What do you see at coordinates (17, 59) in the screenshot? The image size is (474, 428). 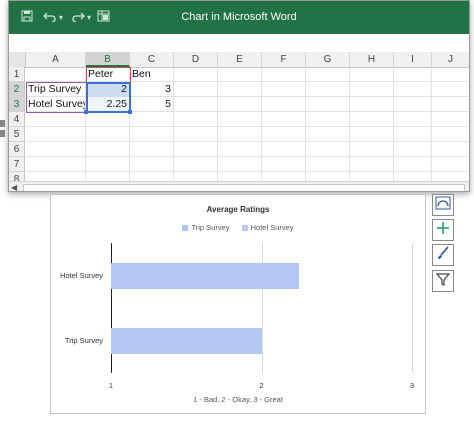 I see `select-all-corner` at bounding box center [17, 59].